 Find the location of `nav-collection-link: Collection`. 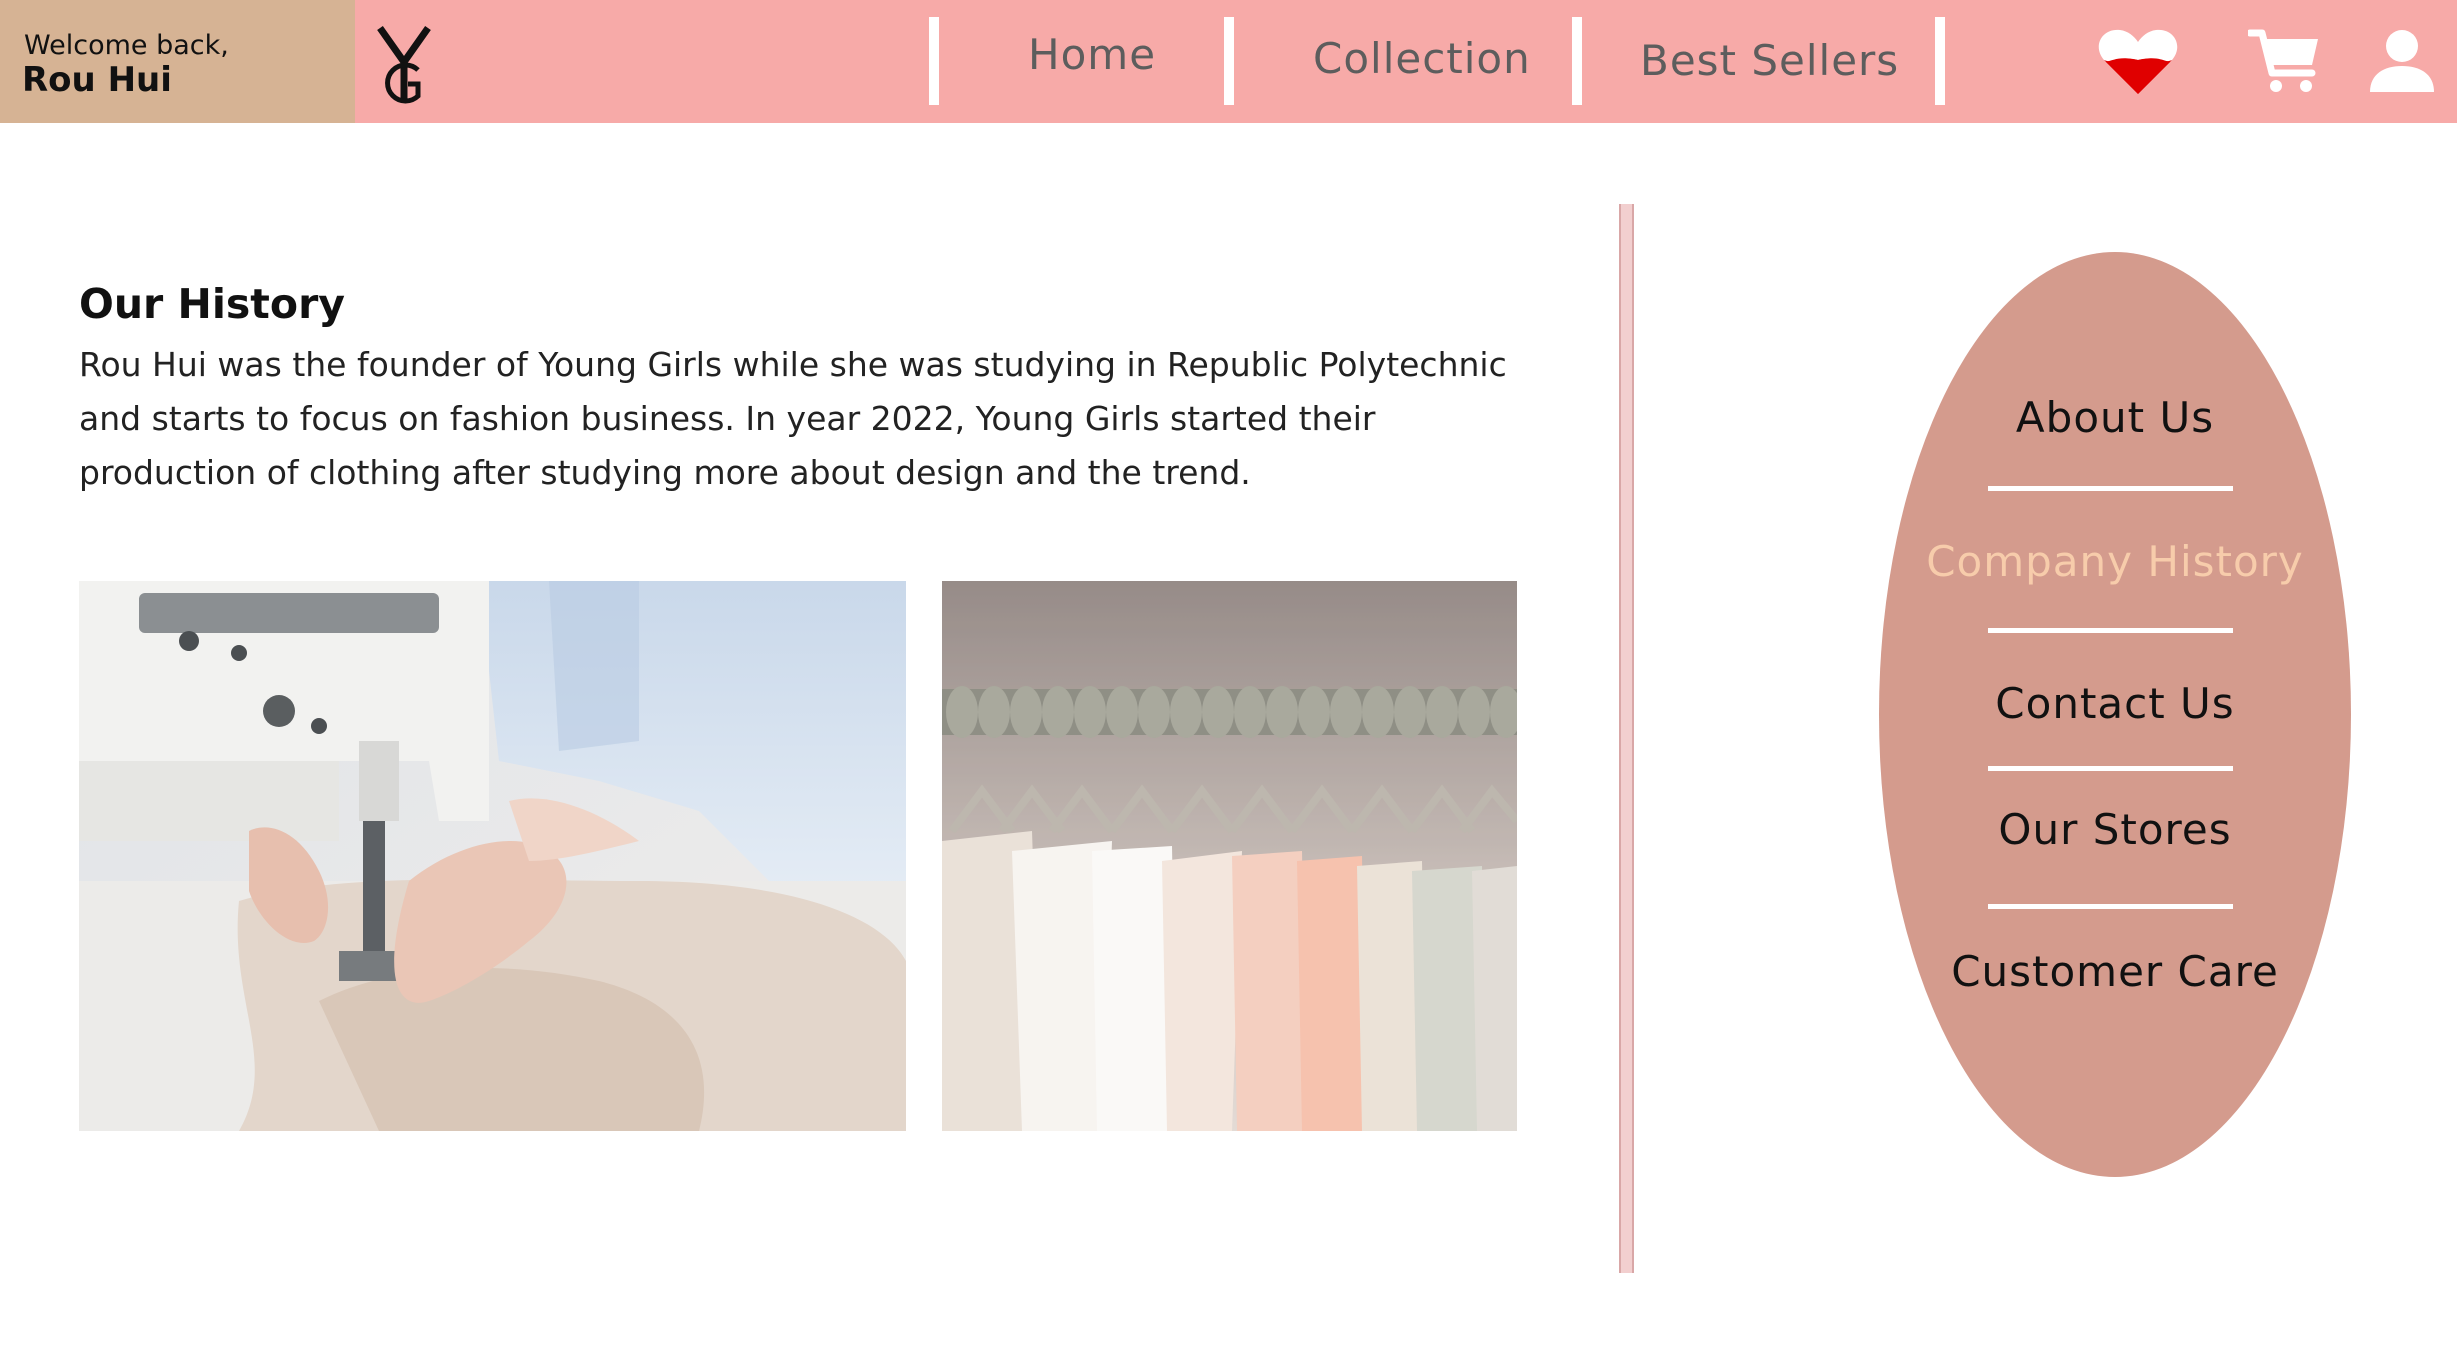

nav-collection-link: Collection is located at coordinates (1422, 58).